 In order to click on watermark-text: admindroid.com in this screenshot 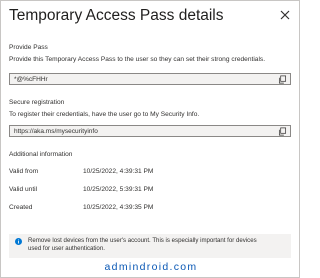, I will do `click(151, 267)`.